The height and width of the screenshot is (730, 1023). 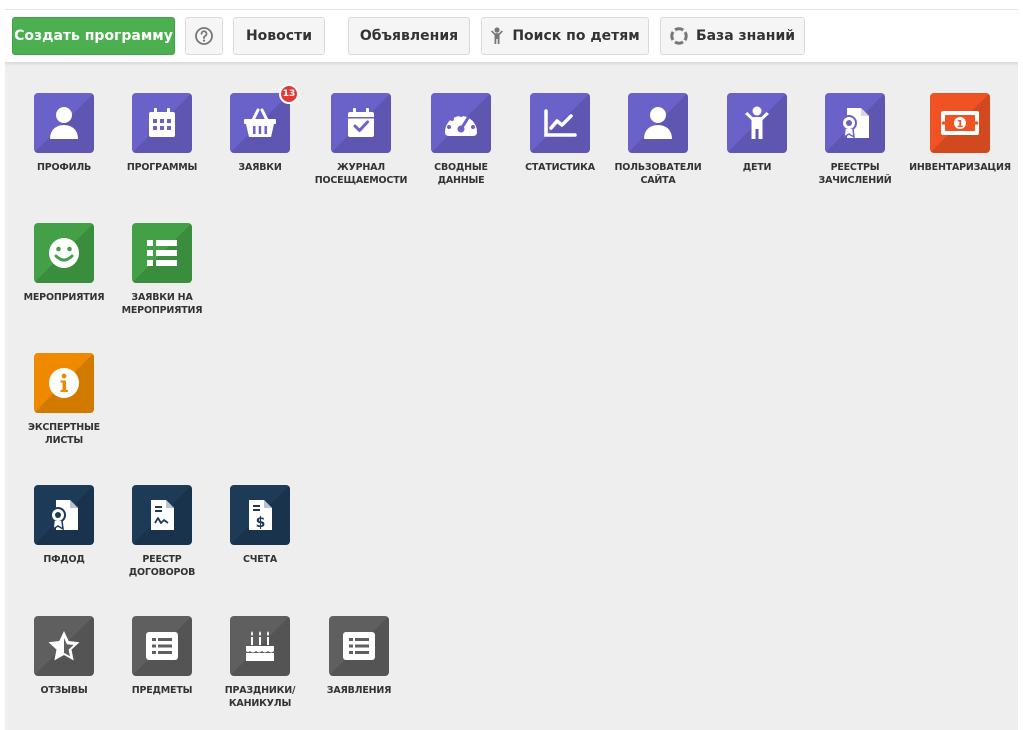 I want to click on tile-pfdod: ПФДОД, so click(x=64, y=525).